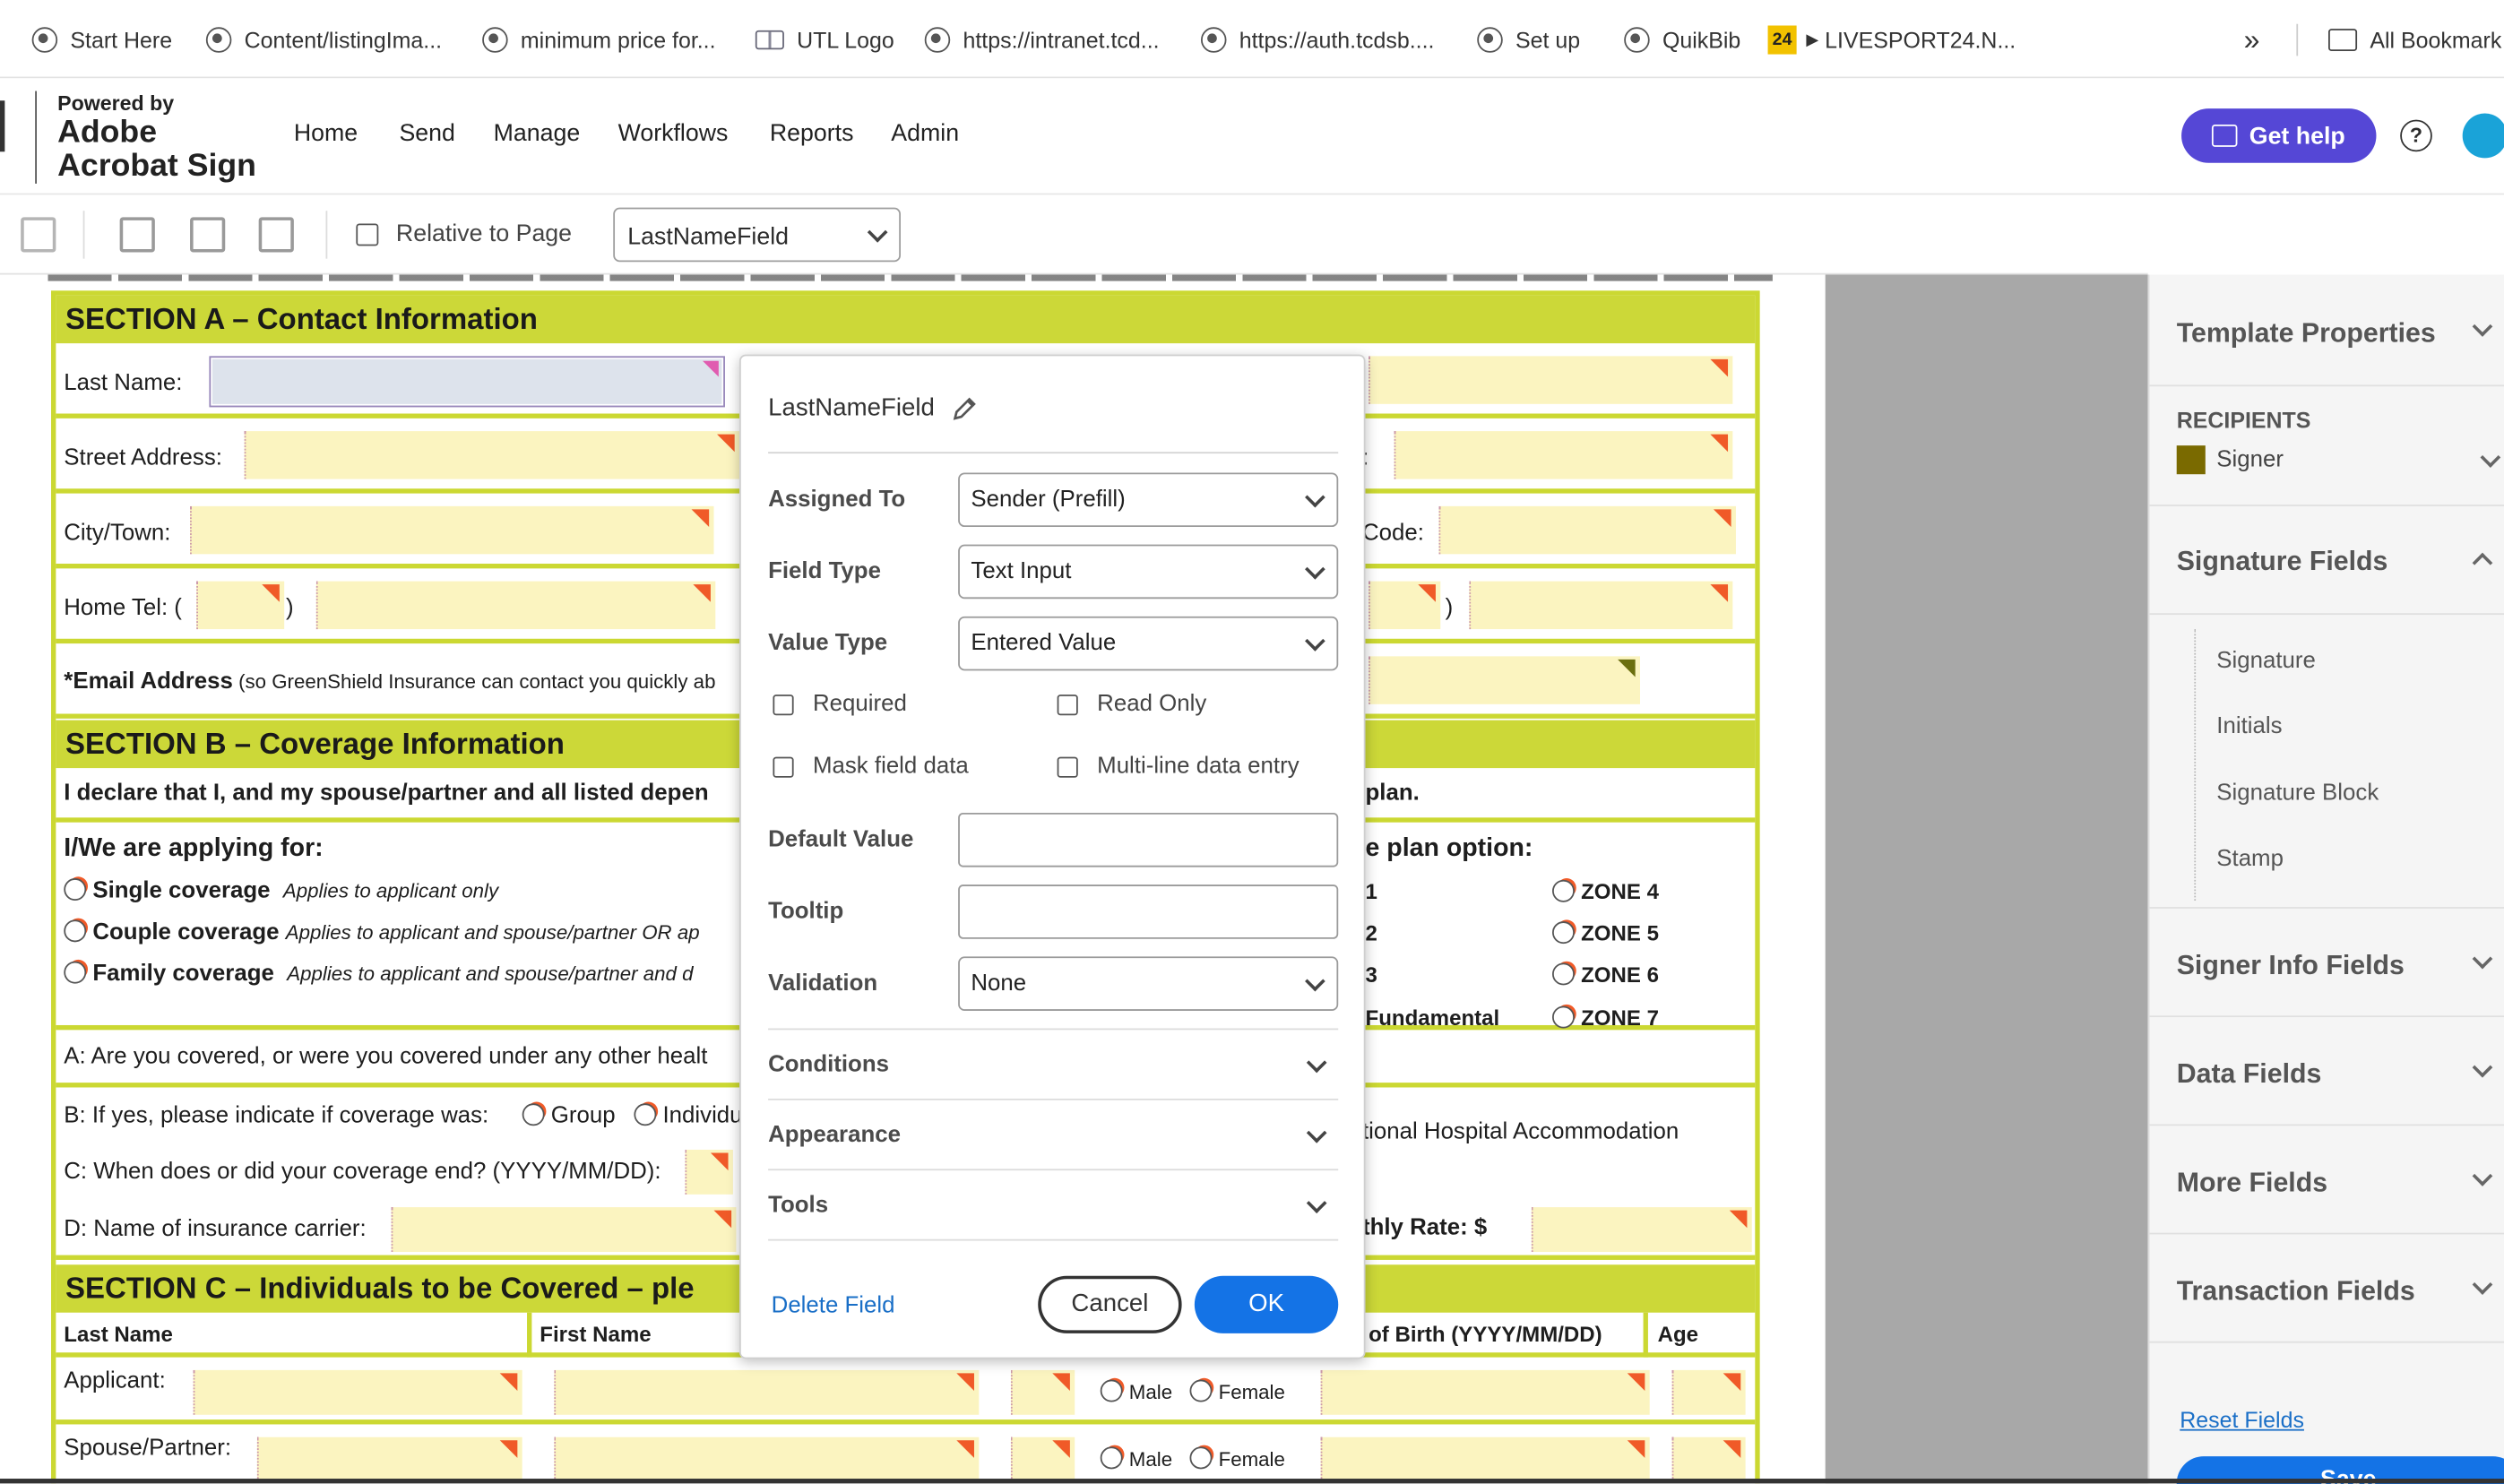 This screenshot has width=2504, height=1484. I want to click on signature-block-field-item: Signature Block, so click(2297, 794).